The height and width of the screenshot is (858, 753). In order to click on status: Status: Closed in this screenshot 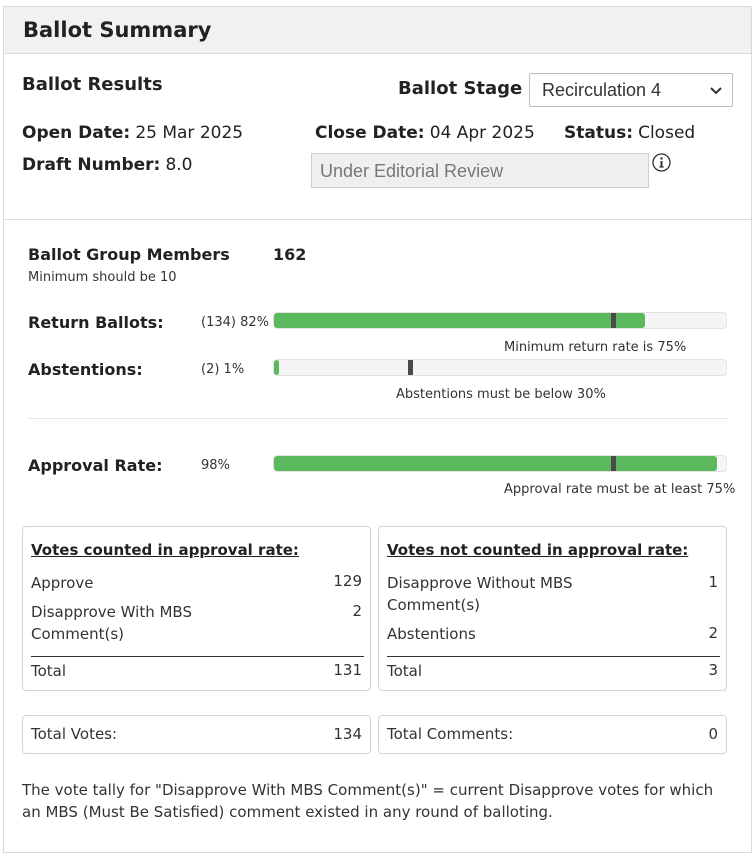, I will do `click(629, 133)`.